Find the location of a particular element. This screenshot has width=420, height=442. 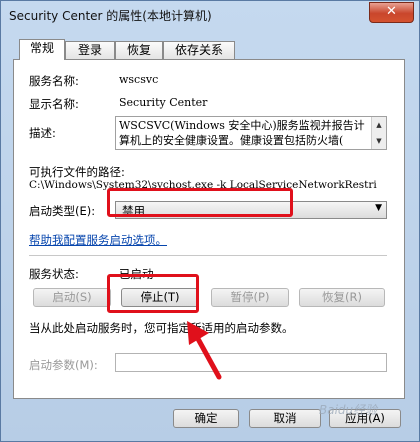

watermark: Baidu经验 is located at coordinates (348, 410).